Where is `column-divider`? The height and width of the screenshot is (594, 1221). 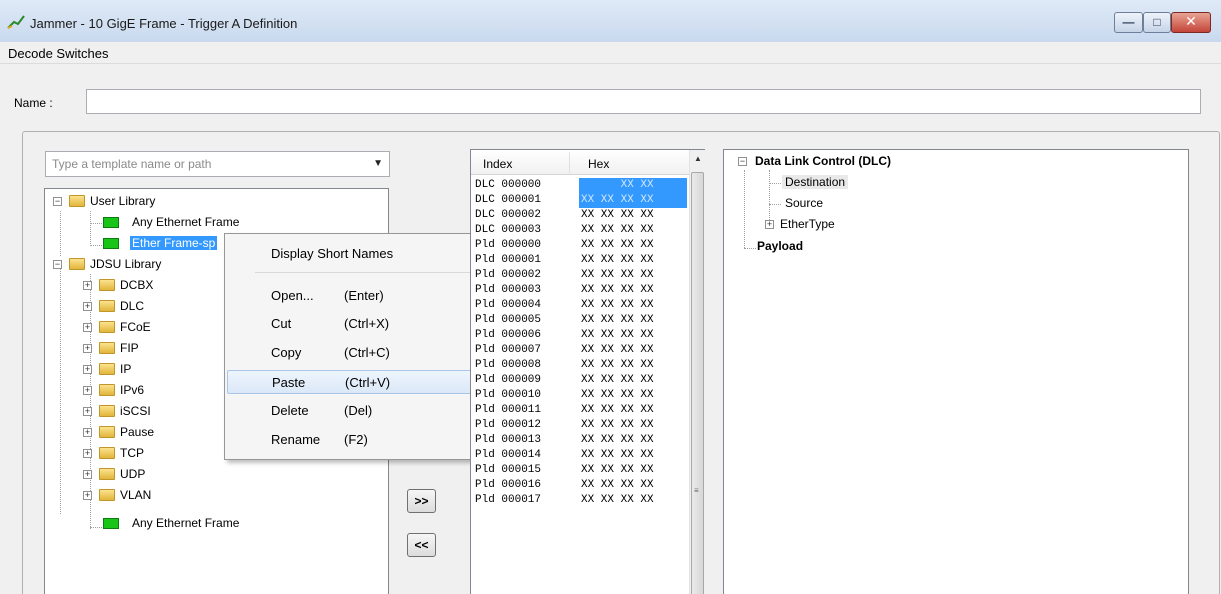 column-divider is located at coordinates (569, 162).